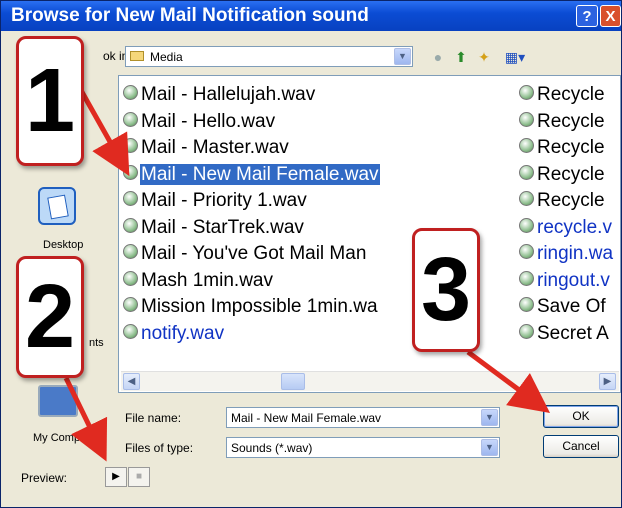 Image resolution: width=622 pixels, height=508 pixels. What do you see at coordinates (50, 317) in the screenshot?
I see `callout-step-2: 2` at bounding box center [50, 317].